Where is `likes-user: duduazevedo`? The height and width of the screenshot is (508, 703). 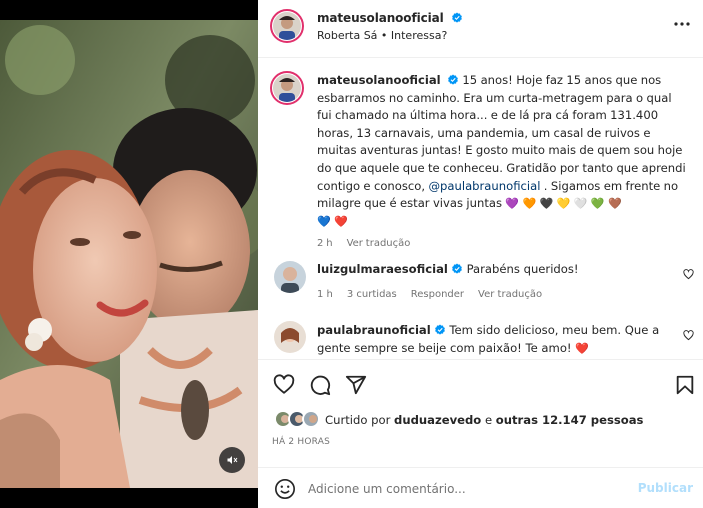 likes-user: duduazevedo is located at coordinates (437, 420).